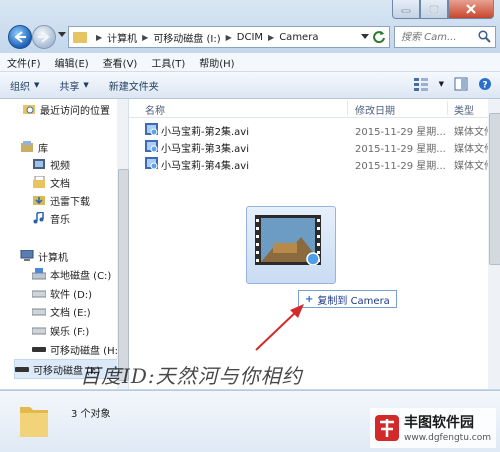 This screenshot has width=500, height=452. What do you see at coordinates (39, 182) in the screenshot?
I see `documents-icon` at bounding box center [39, 182].